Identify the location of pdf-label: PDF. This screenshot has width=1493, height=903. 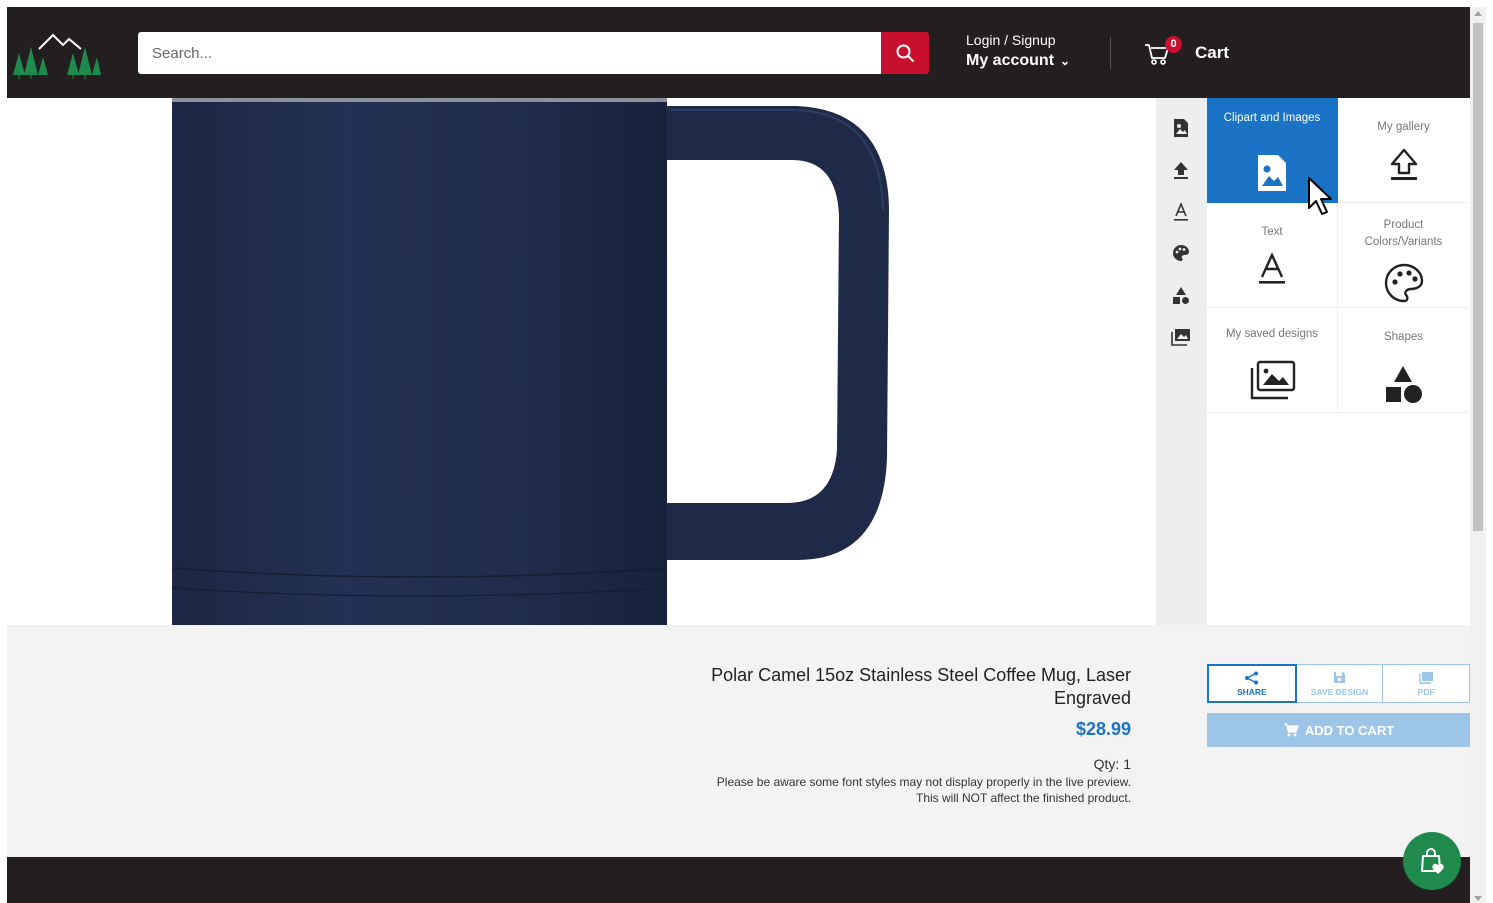
(1426, 691).